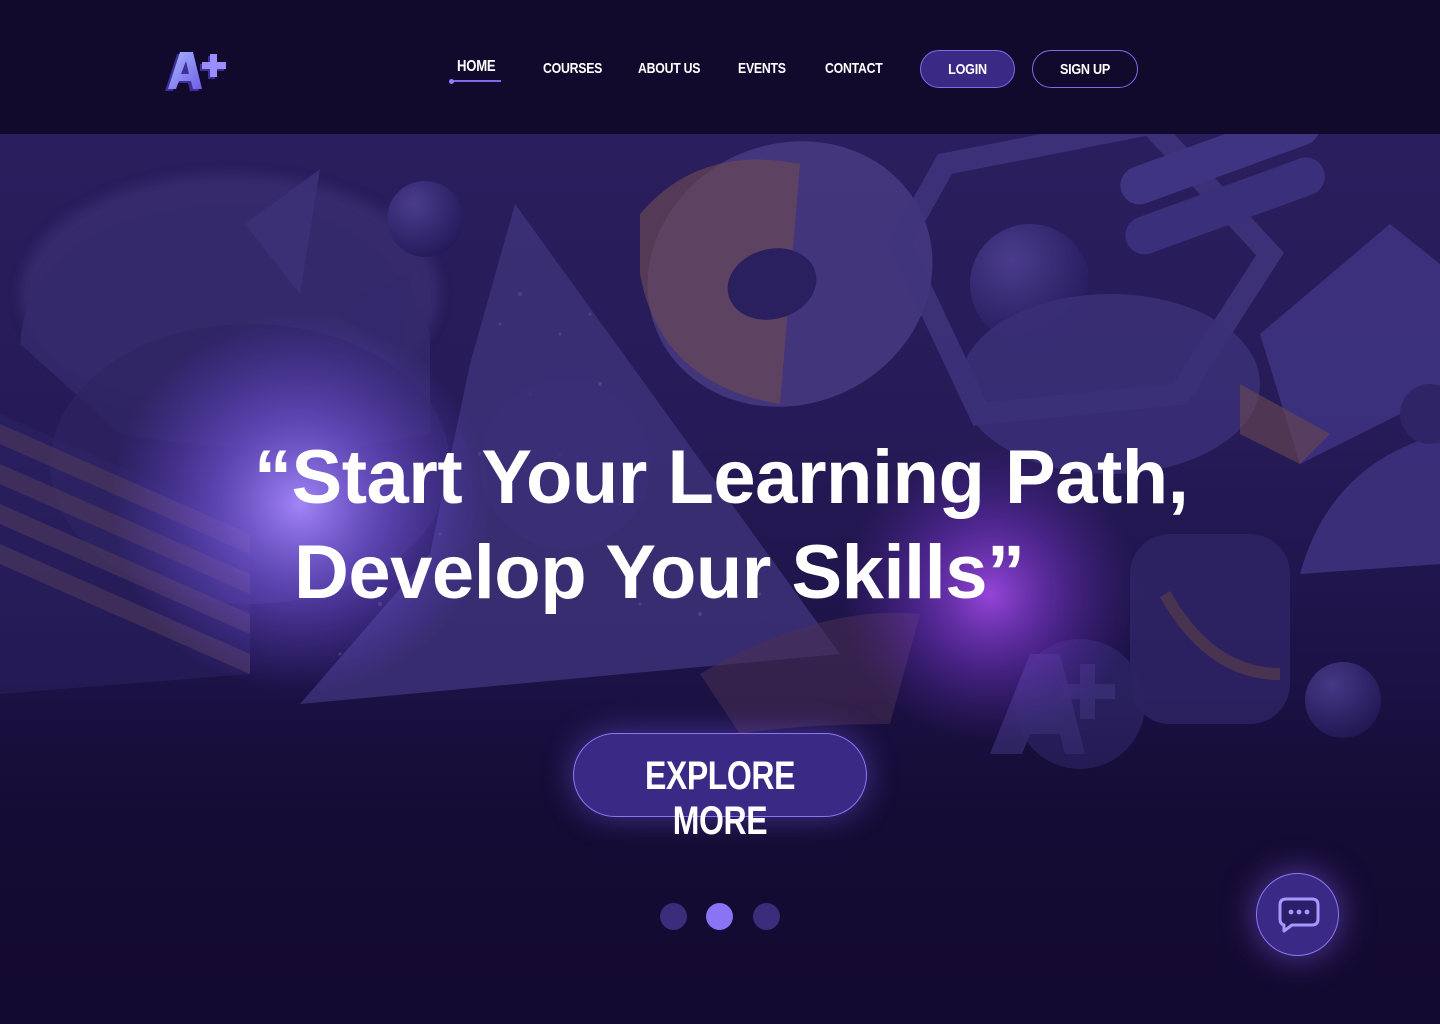  What do you see at coordinates (854, 72) in the screenshot?
I see `nav-contact: CONTACT` at bounding box center [854, 72].